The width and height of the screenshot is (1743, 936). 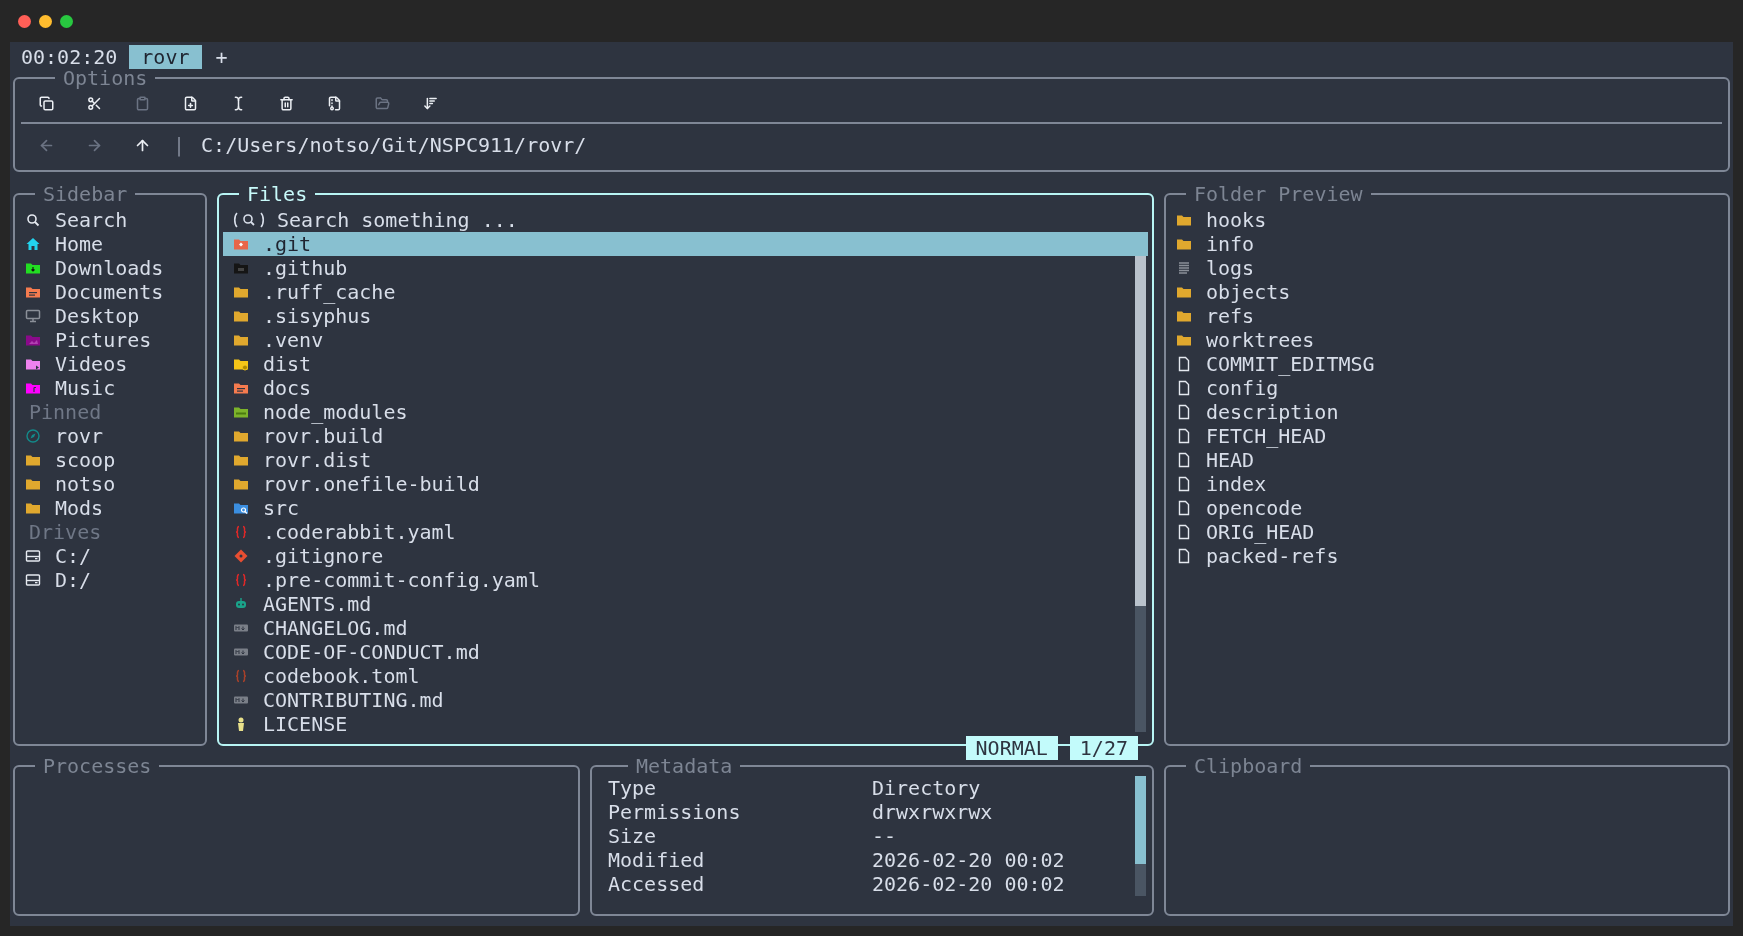 What do you see at coordinates (1447, 316) in the screenshot?
I see `list-item: refs` at bounding box center [1447, 316].